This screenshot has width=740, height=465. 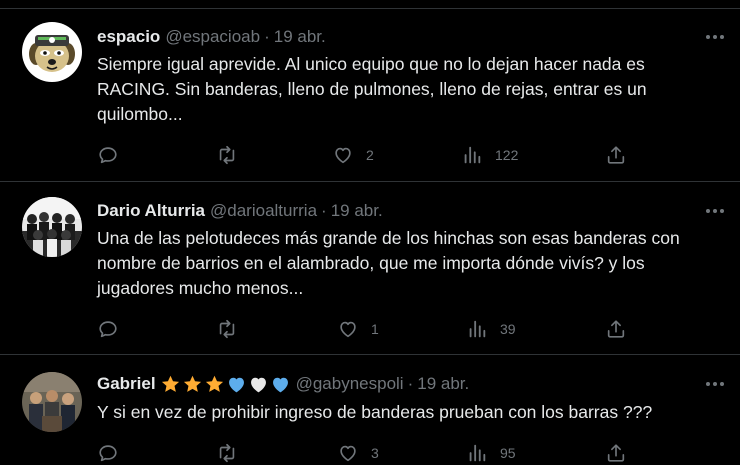 What do you see at coordinates (128, 37) in the screenshot?
I see `author-name: espacio` at bounding box center [128, 37].